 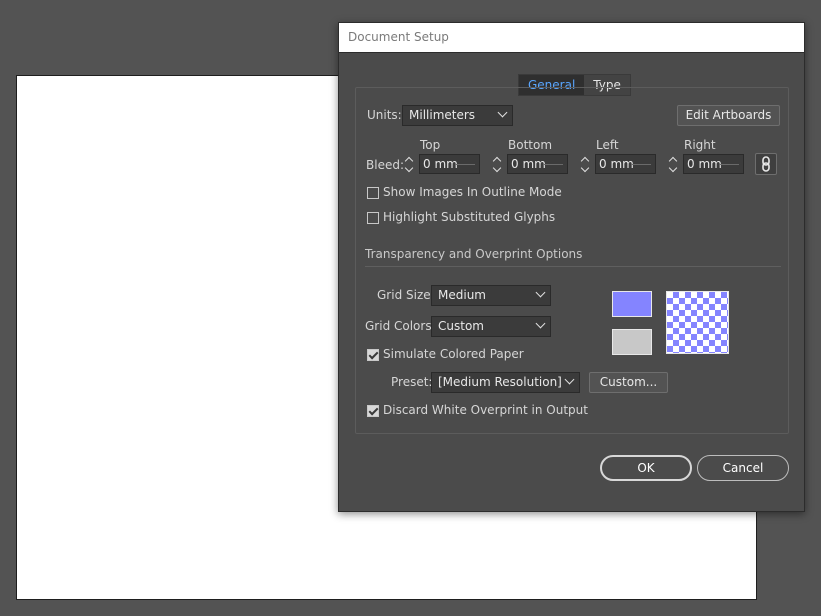 What do you see at coordinates (530, 145) in the screenshot?
I see `bleed-heading-bottom: Bottom` at bounding box center [530, 145].